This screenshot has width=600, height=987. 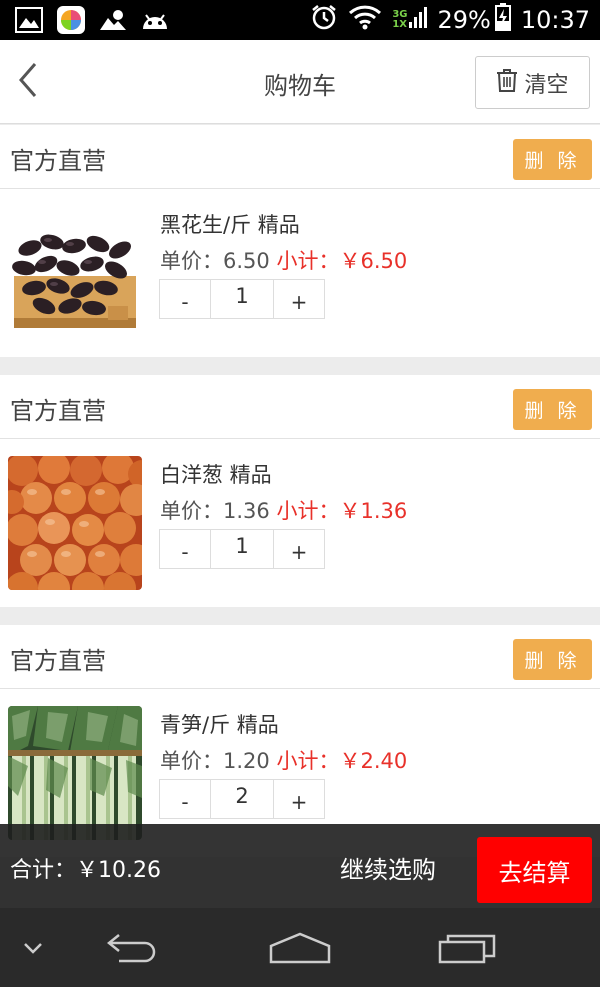 I want to click on system-nav-bar, so click(x=300, y=947).